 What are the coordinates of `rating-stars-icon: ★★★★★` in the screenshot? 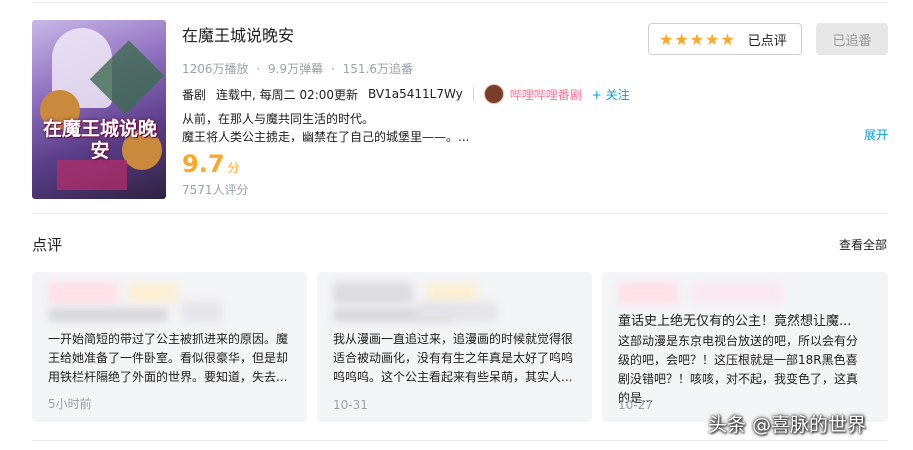 It's located at (697, 39).